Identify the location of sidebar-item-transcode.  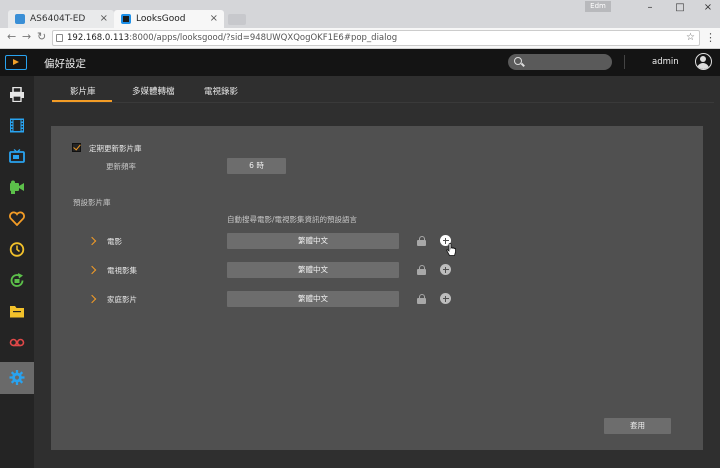
(17, 280).